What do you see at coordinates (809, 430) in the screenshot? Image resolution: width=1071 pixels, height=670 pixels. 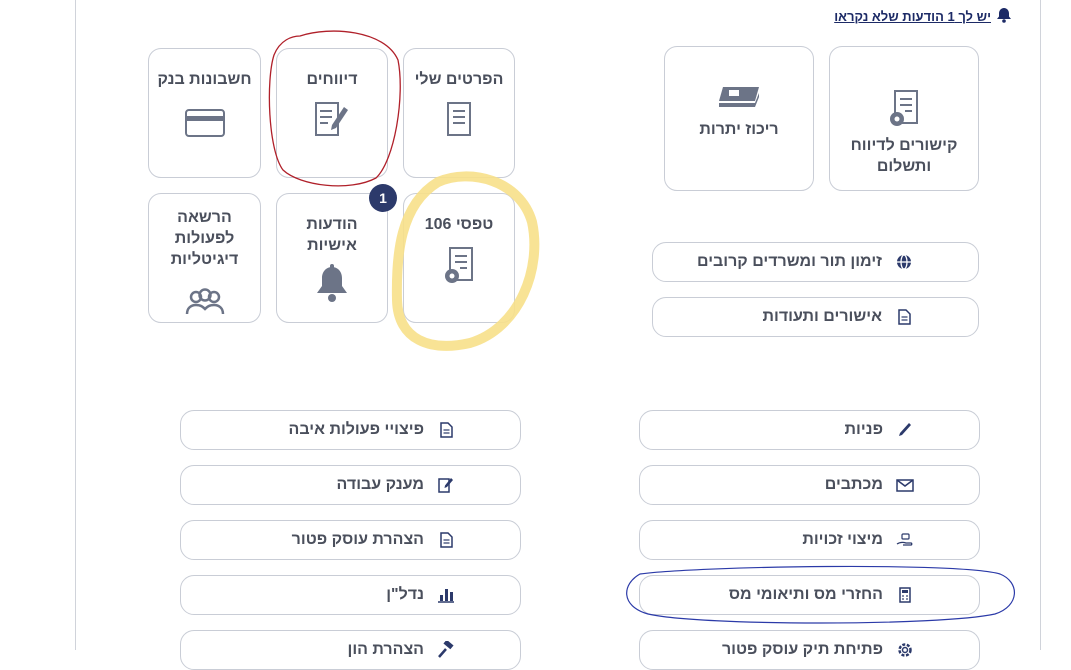 I see `pill-inquiries: פניות` at bounding box center [809, 430].